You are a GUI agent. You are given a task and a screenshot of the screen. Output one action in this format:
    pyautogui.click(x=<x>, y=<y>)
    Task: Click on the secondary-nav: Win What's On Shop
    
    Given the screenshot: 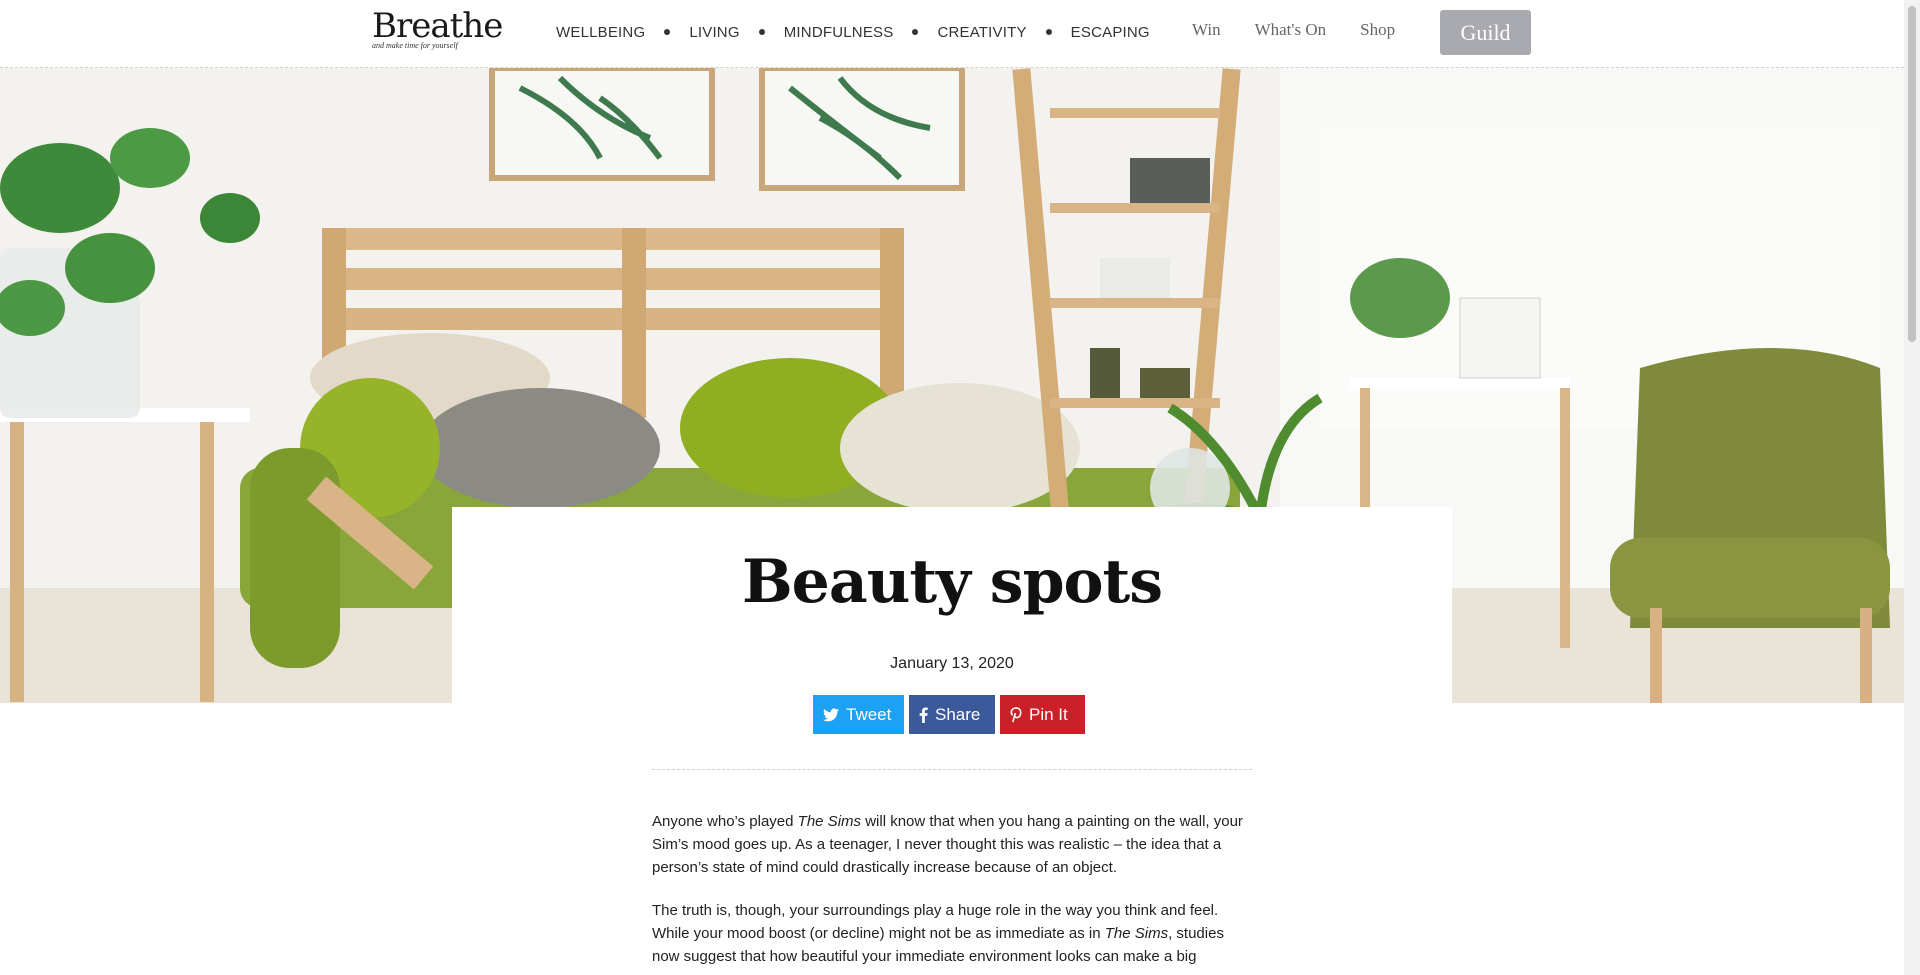 What is the action you would take?
    pyautogui.click(x=1310, y=30)
    